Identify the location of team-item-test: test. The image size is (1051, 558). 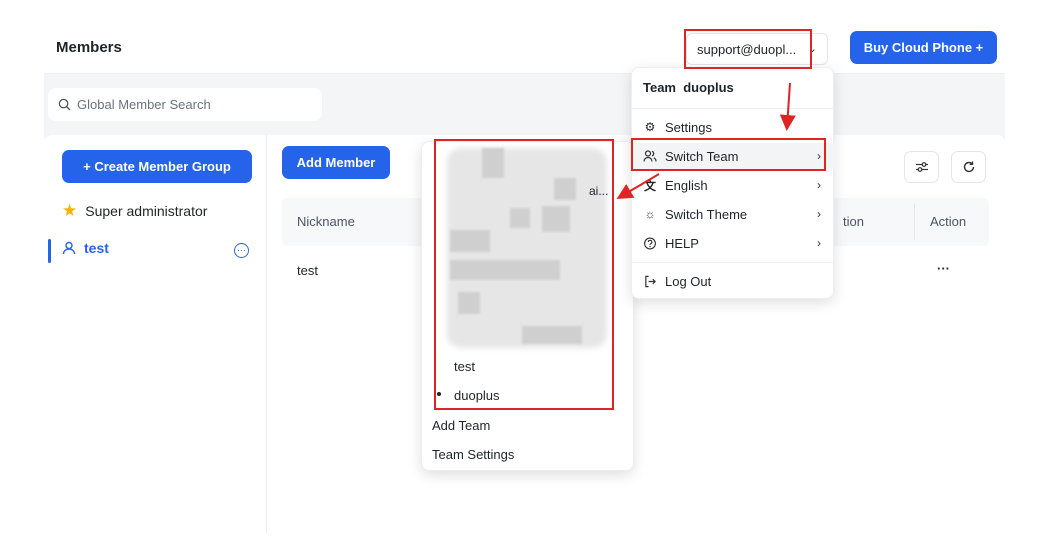
(464, 366).